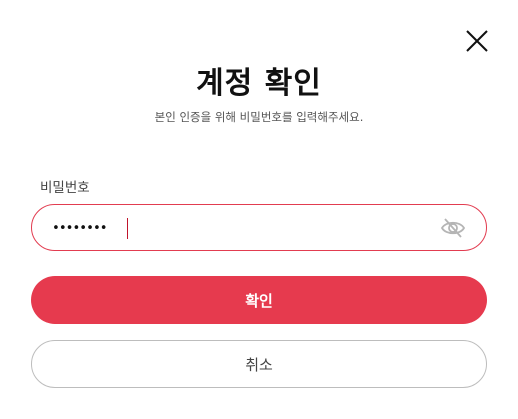 The width and height of the screenshot is (518, 419). What do you see at coordinates (259, 300) in the screenshot?
I see `confirm-button: 확인` at bounding box center [259, 300].